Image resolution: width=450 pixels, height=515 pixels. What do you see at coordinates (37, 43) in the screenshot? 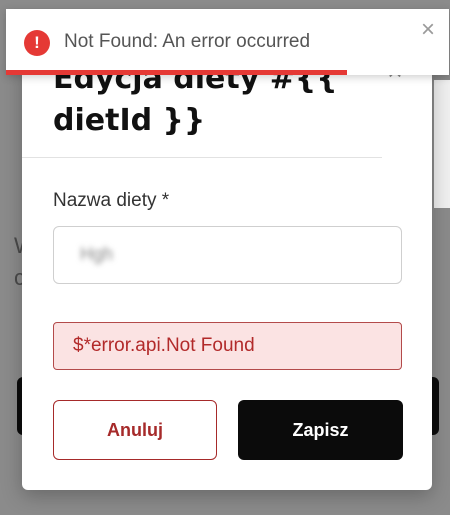
I see `error-exclamation-icon: !` at bounding box center [37, 43].